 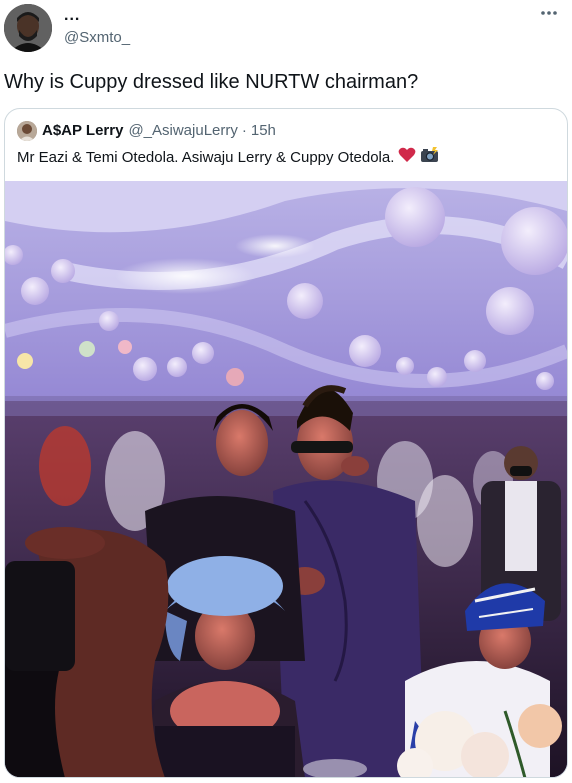 I want to click on author-block: ... @Sxmto_, so click(x=97, y=27).